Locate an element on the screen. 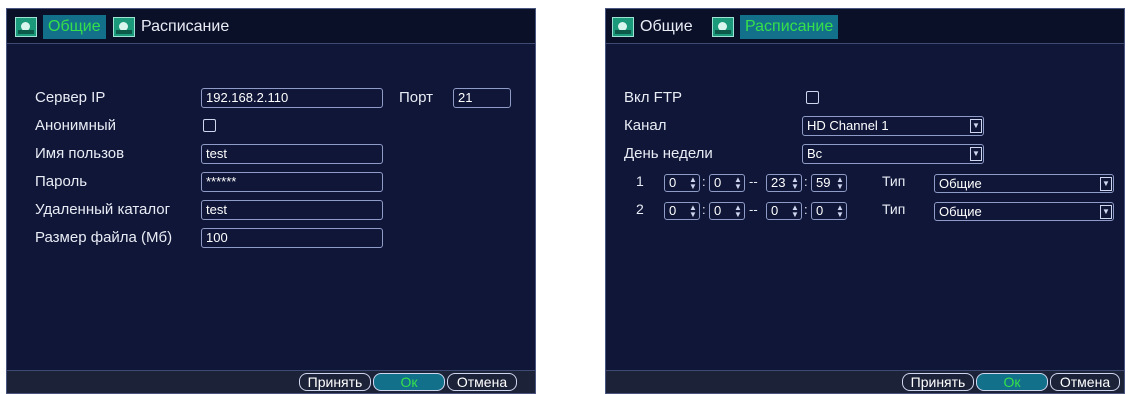 The image size is (1129, 394). schedule-row-index: 1 is located at coordinates (640, 181).